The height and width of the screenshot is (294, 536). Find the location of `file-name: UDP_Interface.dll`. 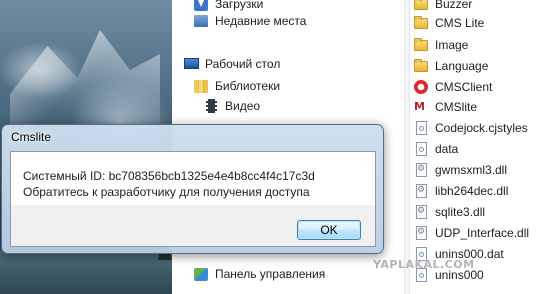

file-name: UDP_Interface.dll is located at coordinates (482, 233).